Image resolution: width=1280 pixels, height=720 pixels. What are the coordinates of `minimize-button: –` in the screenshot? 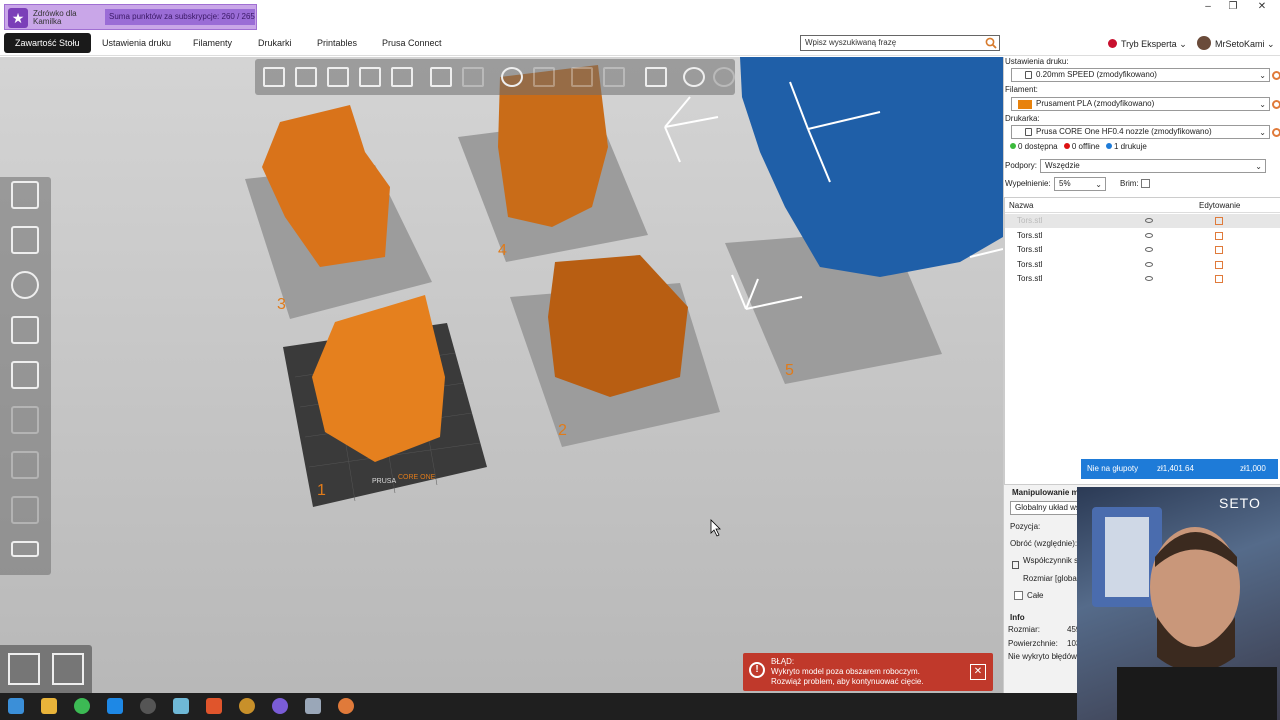 It's located at (1208, 7).